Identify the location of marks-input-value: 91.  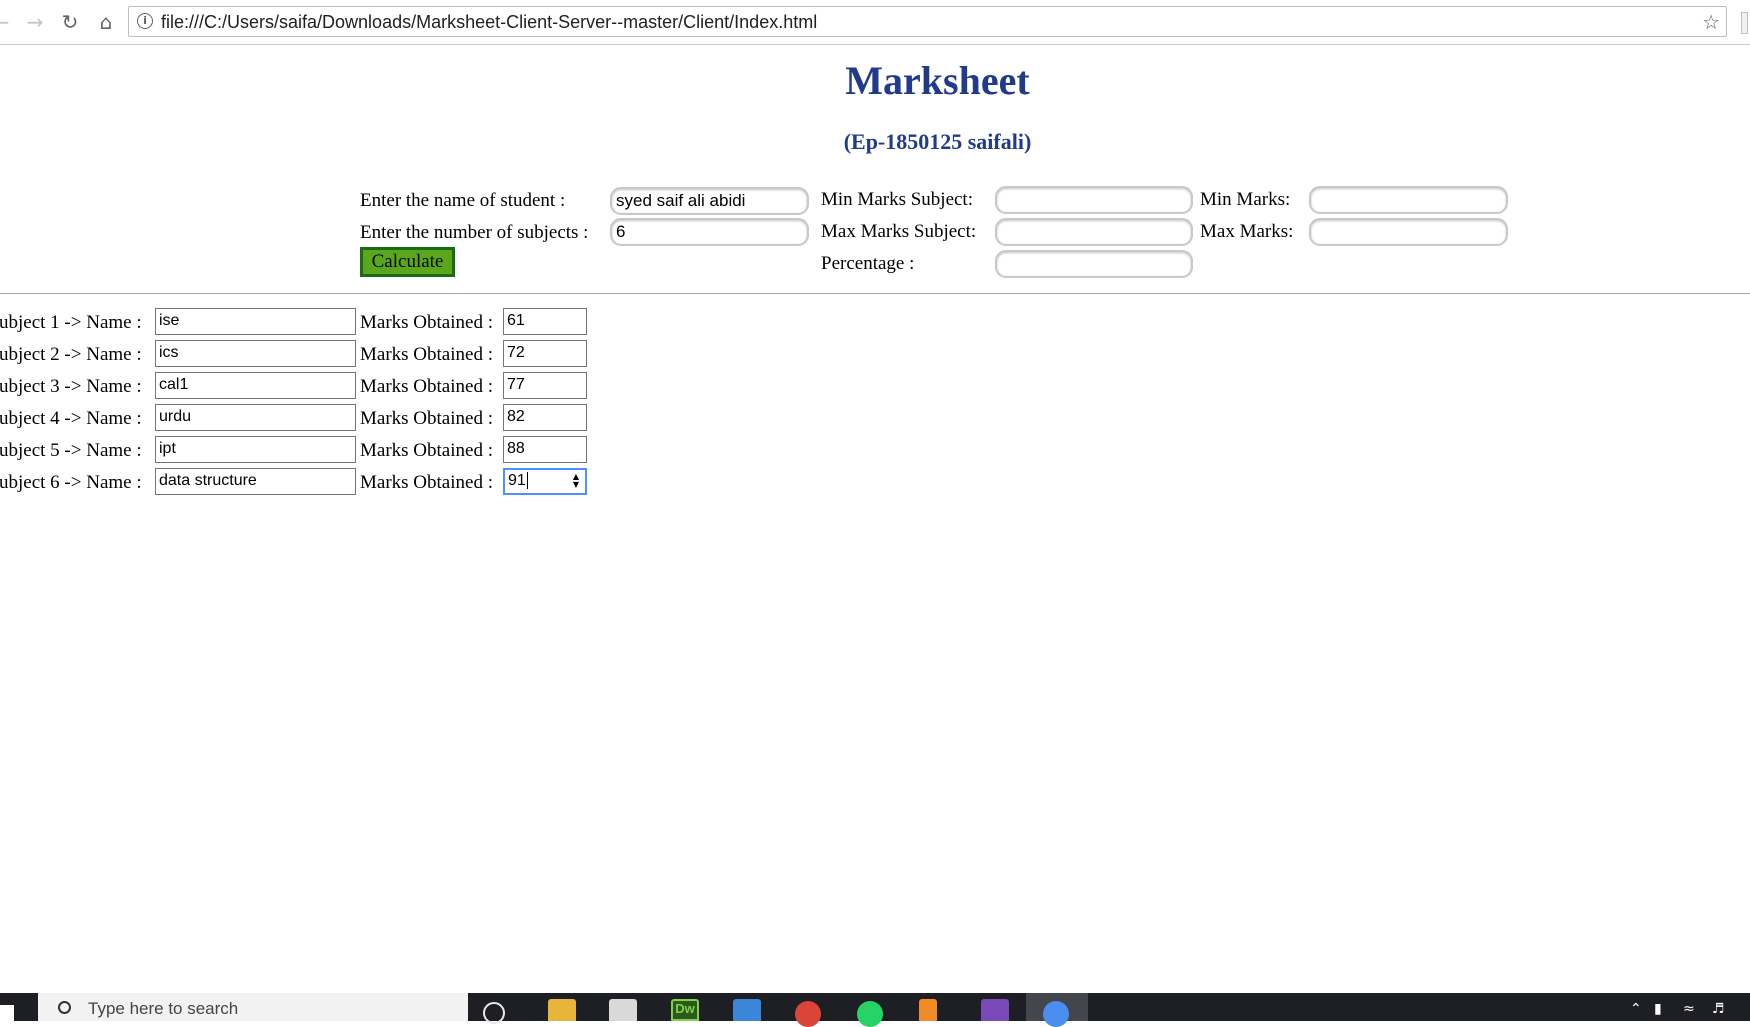
(517, 480).